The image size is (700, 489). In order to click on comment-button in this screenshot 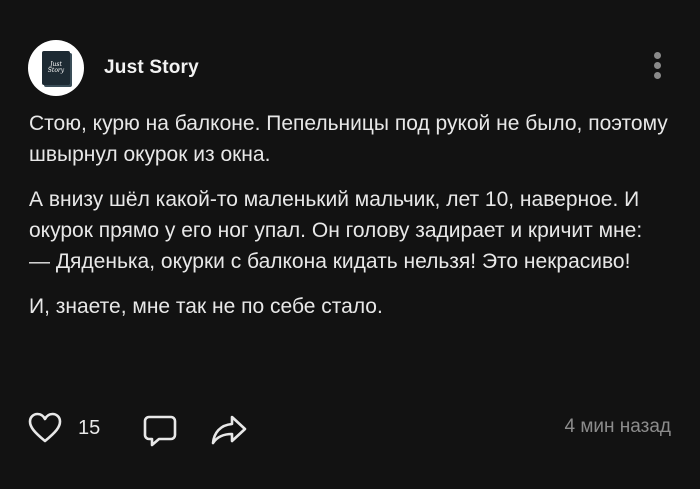, I will do `click(160, 433)`.